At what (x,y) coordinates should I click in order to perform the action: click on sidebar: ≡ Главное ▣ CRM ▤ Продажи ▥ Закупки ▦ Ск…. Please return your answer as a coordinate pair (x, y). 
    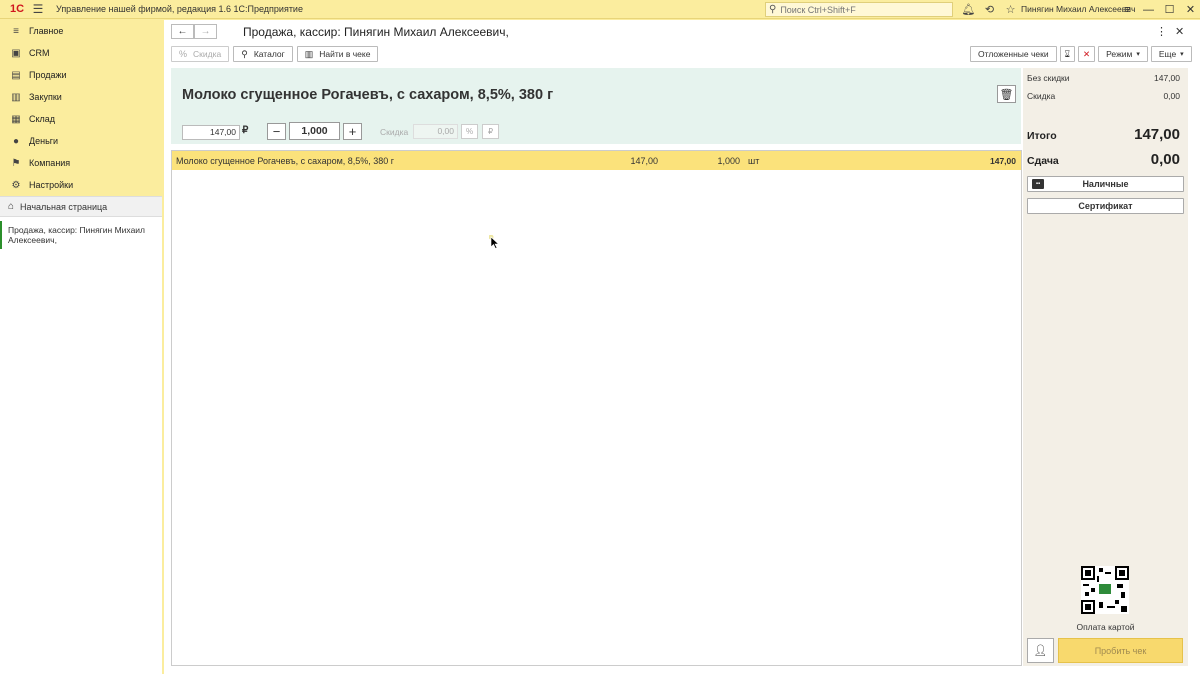
    Looking at the image, I should click on (81, 347).